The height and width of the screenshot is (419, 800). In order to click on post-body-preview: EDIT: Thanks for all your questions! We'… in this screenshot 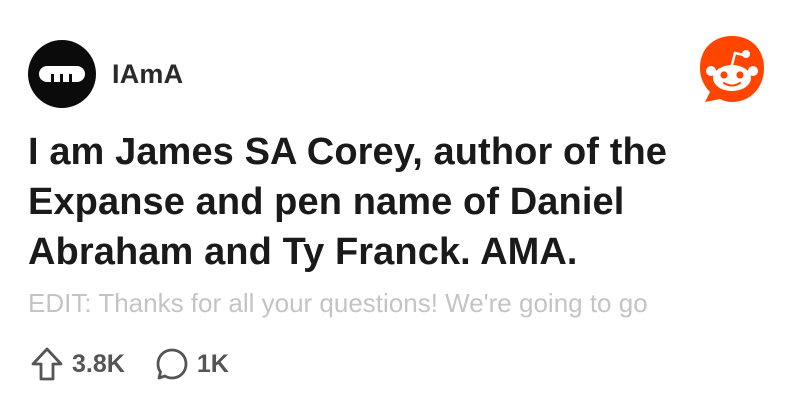, I will do `click(338, 303)`.